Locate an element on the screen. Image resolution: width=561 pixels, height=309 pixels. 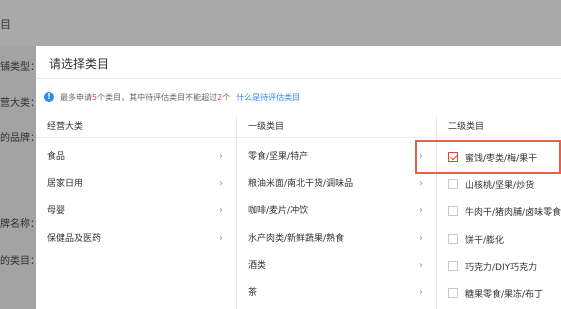
level2-category-item-dried-fruit: 蜜饯/枣类/梅/果干 is located at coordinates (492, 157).